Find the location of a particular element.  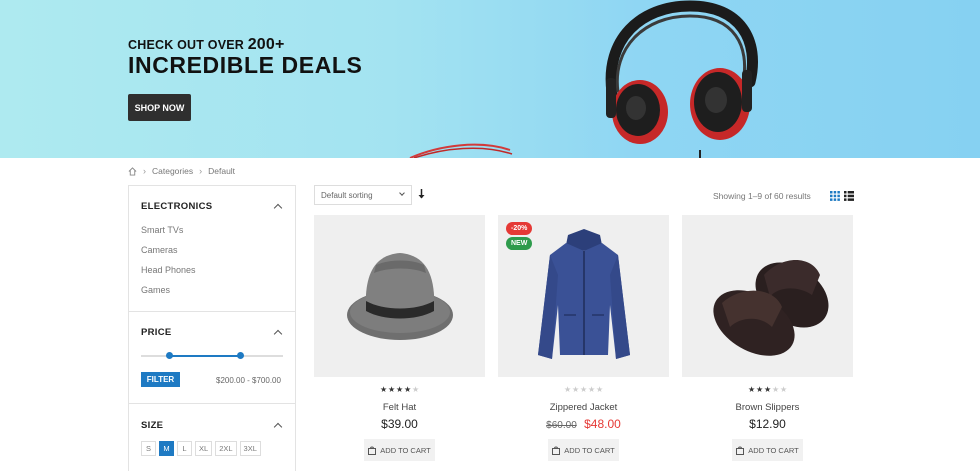

banner-subtitle-prefix: CHECK OUT OVER is located at coordinates (186, 45).